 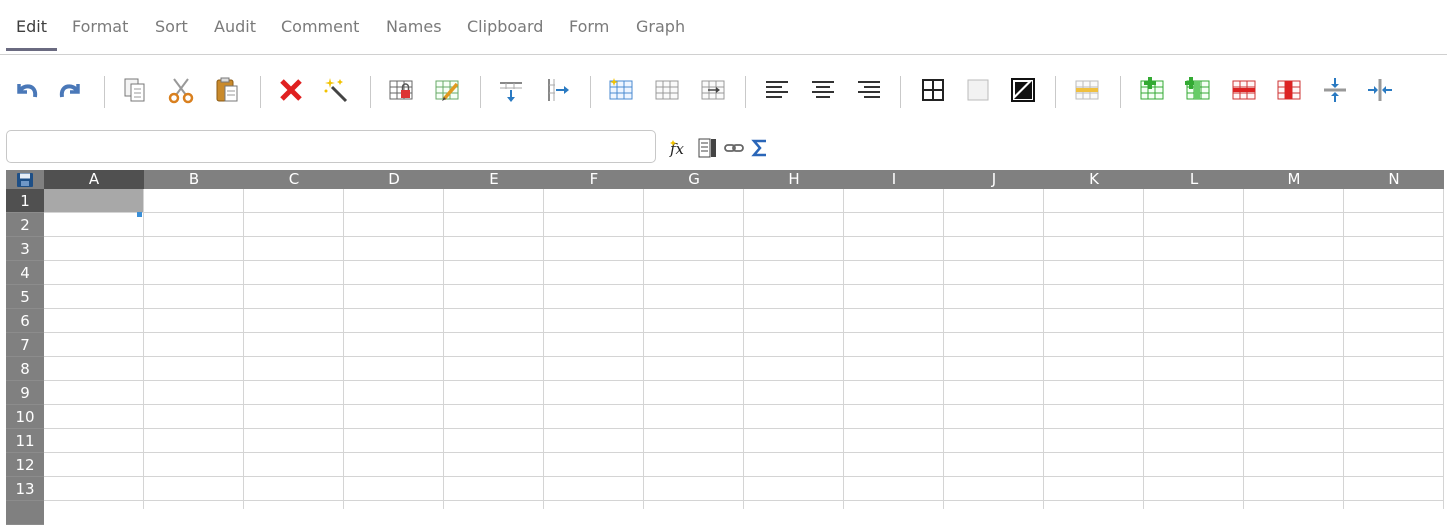 What do you see at coordinates (194, 201) in the screenshot?
I see `cell-b1` at bounding box center [194, 201].